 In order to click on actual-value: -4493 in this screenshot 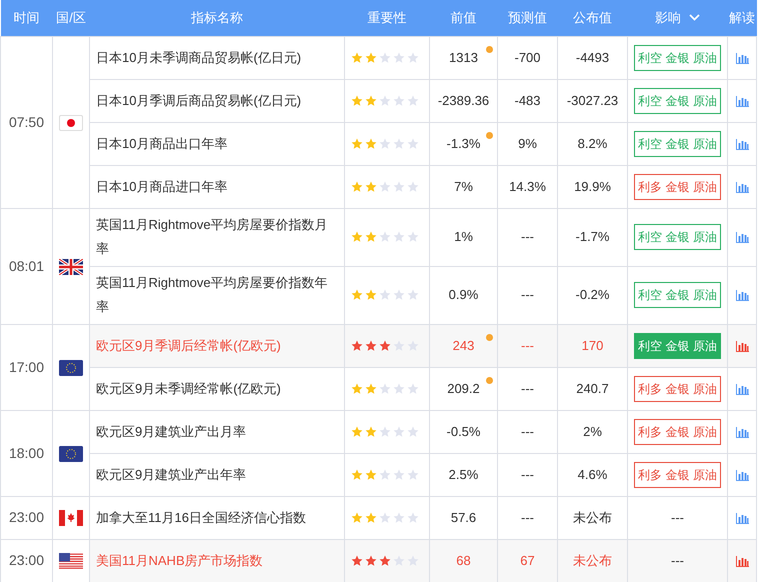, I will do `click(593, 57)`.